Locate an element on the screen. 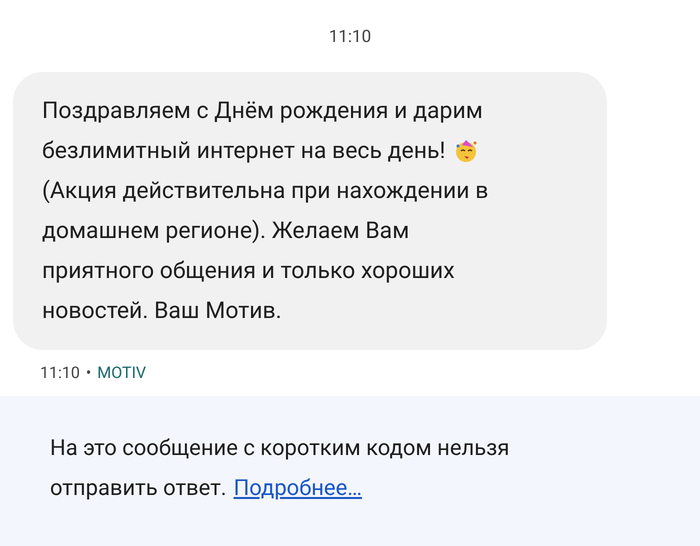 Image resolution: width=700 pixels, height=546 pixels. message-text: (Акция действительна при нахождении в is located at coordinates (265, 191).